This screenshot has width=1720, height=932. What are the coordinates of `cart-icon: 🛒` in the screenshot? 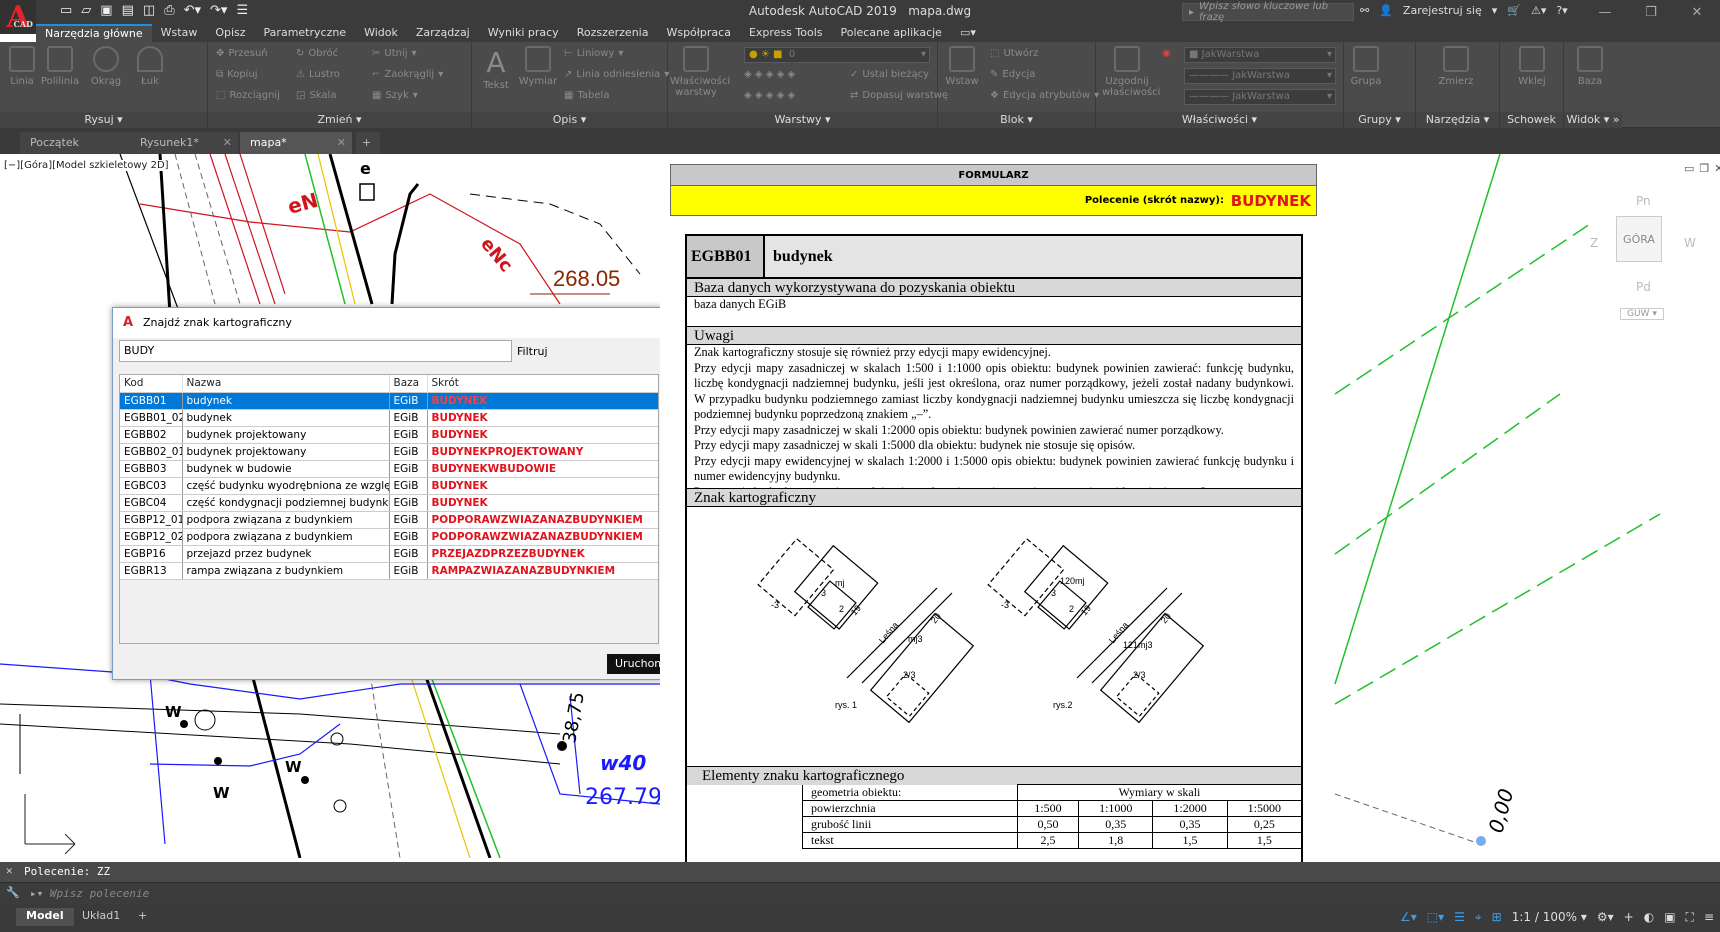 It's located at (1514, 10).